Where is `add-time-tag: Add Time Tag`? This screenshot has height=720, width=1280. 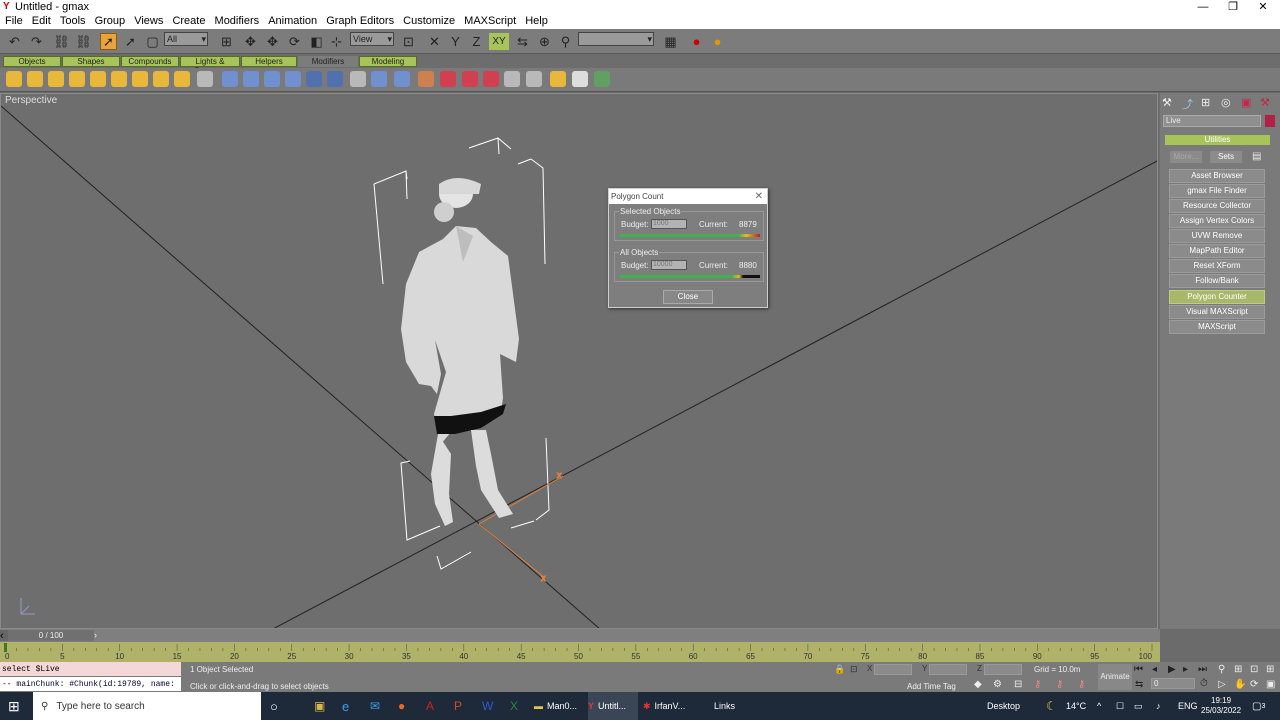
add-time-tag: Add Time Tag is located at coordinates (931, 686).